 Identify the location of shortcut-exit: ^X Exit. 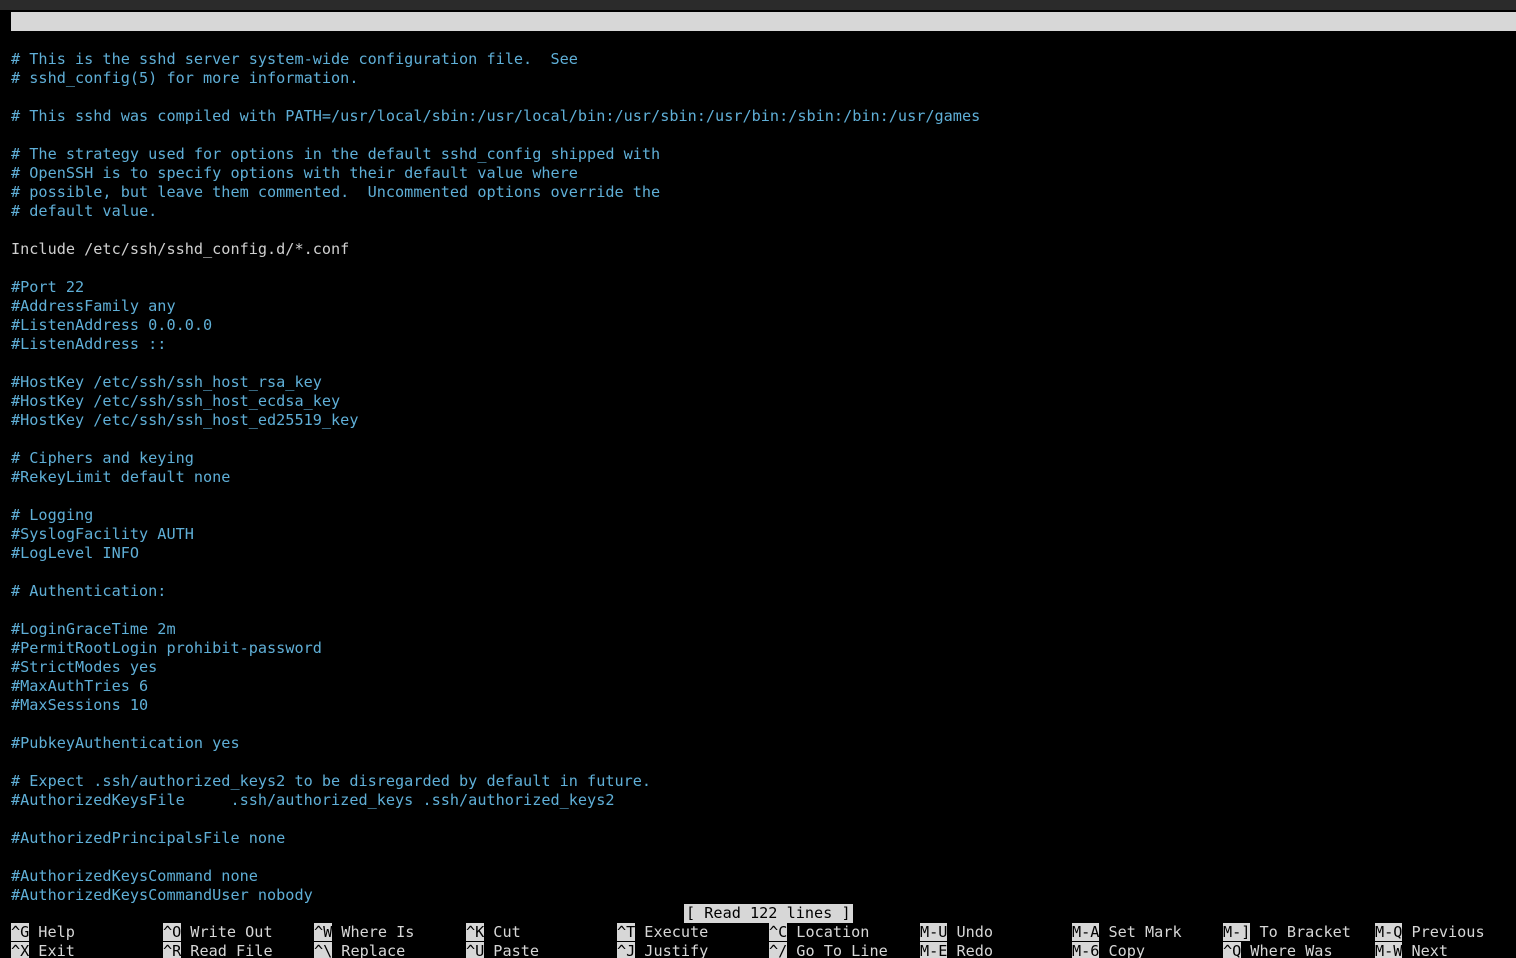
(43, 950).